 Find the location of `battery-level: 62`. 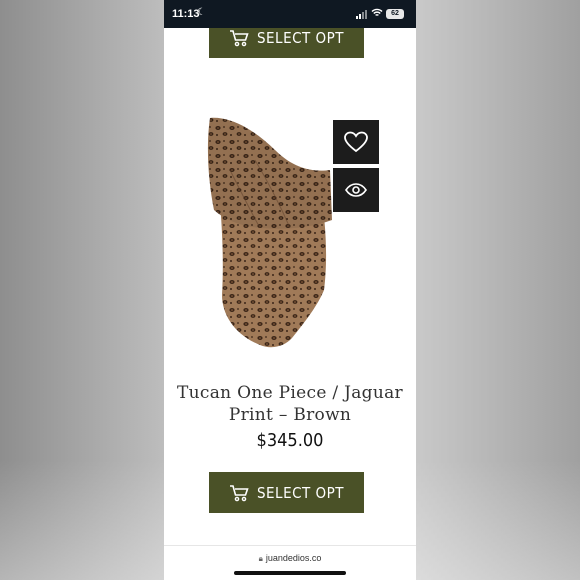

battery-level: 62 is located at coordinates (395, 13).